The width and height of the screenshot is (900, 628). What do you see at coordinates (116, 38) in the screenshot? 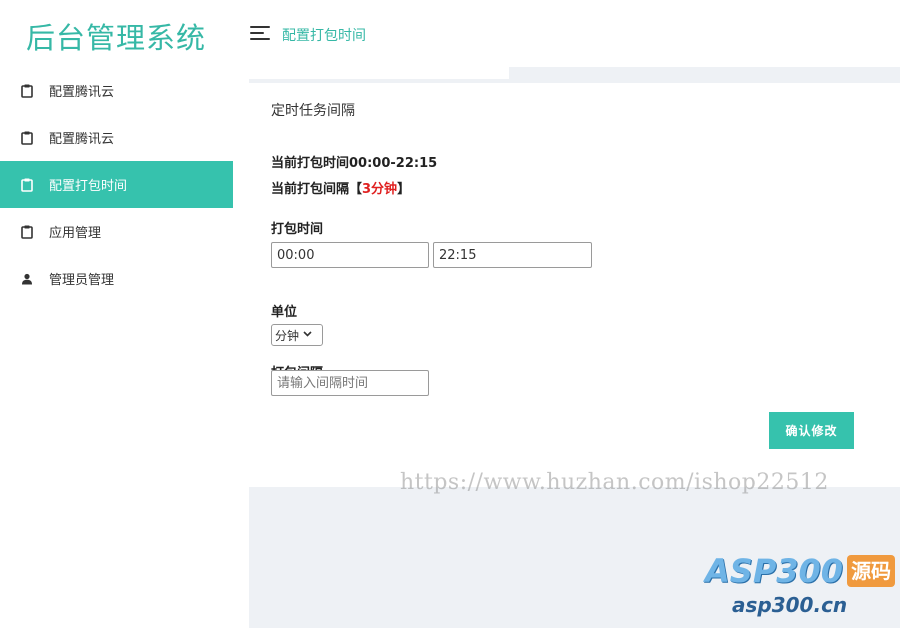
I see `app-title: 后台管理系统` at bounding box center [116, 38].